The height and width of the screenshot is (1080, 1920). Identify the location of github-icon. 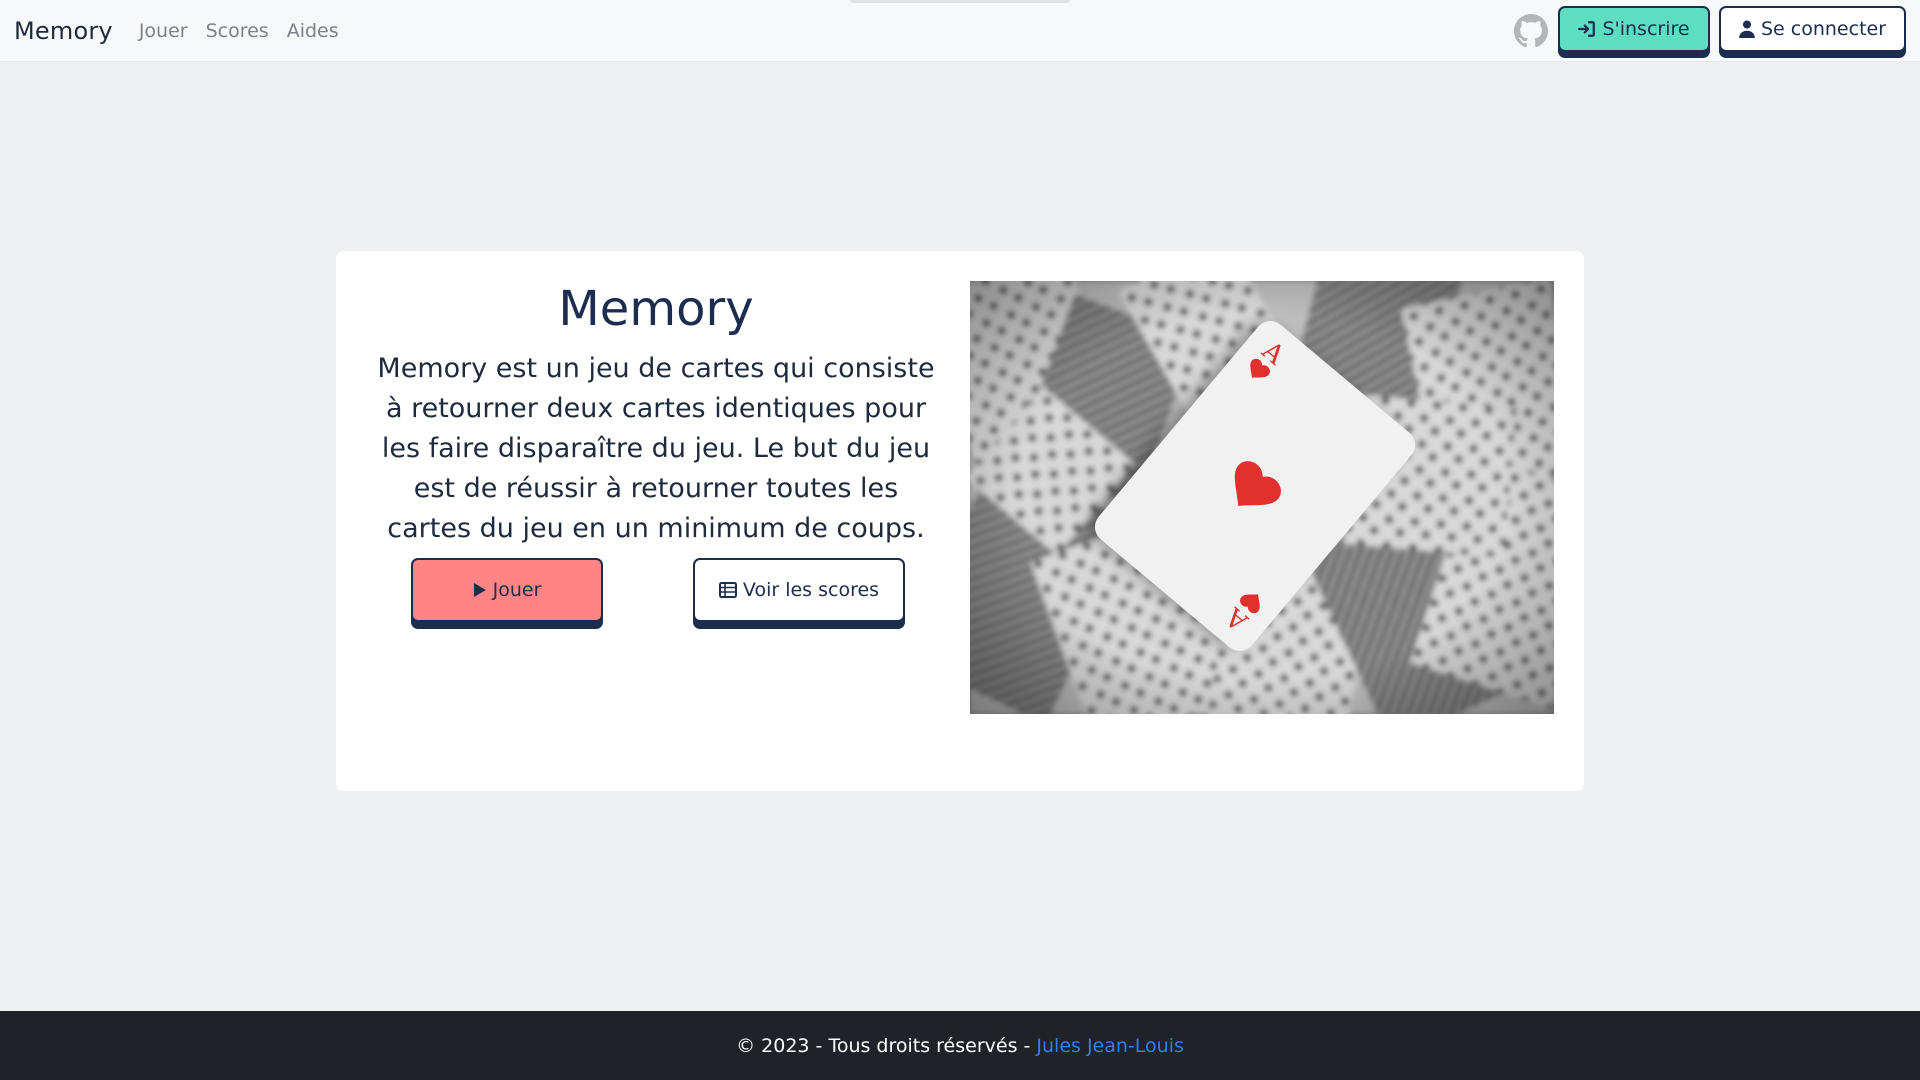
(1531, 30).